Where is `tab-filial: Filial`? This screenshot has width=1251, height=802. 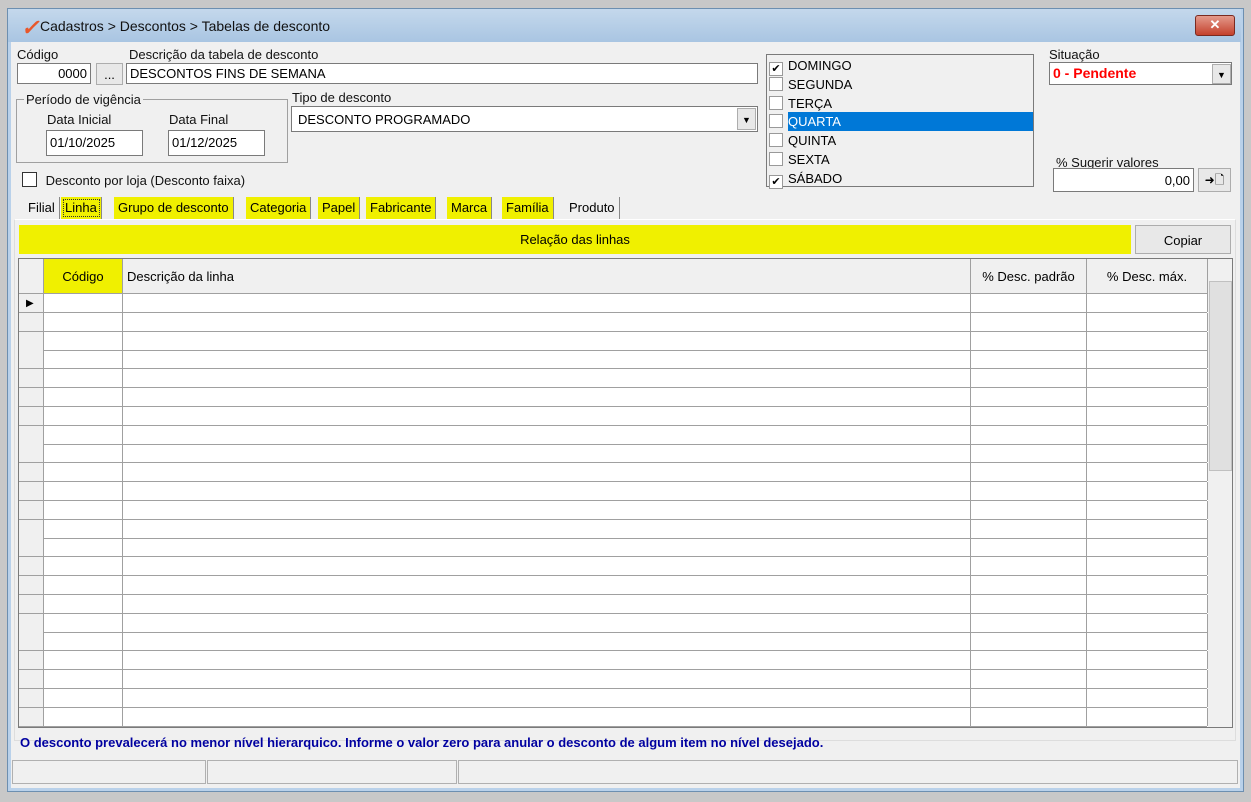 tab-filial: Filial is located at coordinates (42, 208).